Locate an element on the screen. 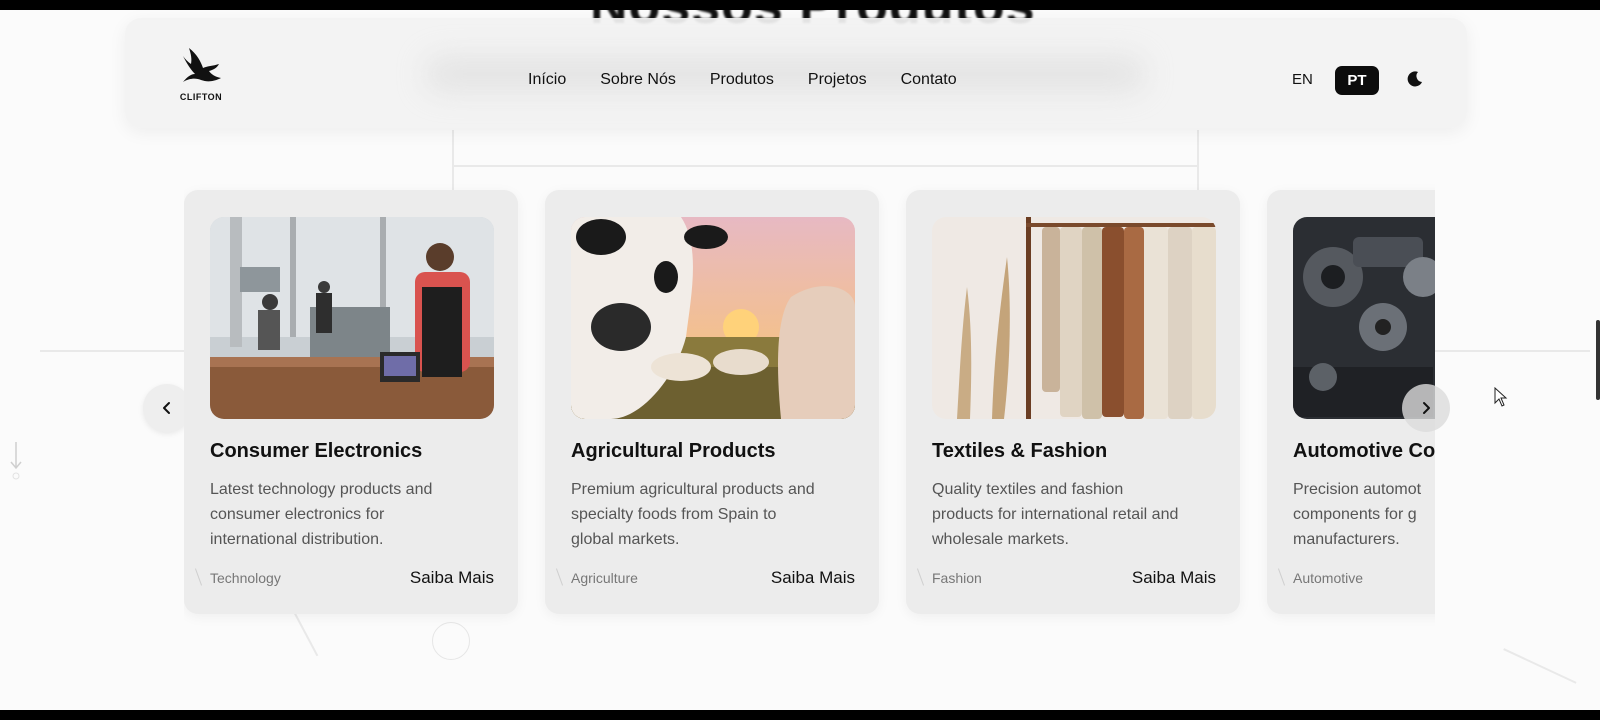 The image size is (1600, 720). card-title: Textiles & Fashion is located at coordinates (1020, 451).